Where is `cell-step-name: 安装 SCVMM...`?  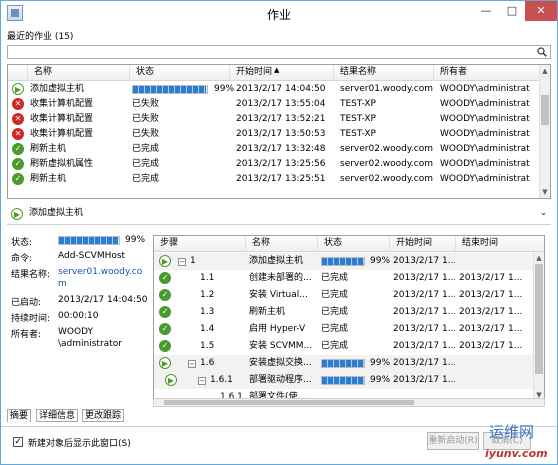
cell-step-name: 安装 SCVMM... is located at coordinates (281, 346).